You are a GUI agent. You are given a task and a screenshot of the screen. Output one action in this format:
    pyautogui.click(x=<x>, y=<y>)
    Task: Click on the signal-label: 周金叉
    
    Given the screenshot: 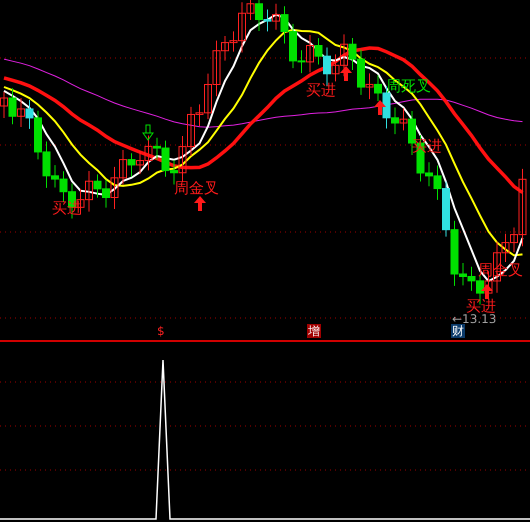 What is the action you would take?
    pyautogui.click(x=196, y=188)
    